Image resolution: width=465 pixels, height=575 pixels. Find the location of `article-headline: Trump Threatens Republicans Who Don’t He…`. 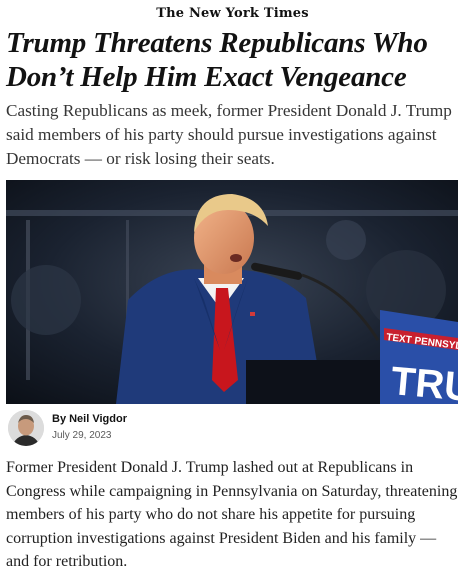

article-headline: Trump Threatens Republicans Who Don’t He… is located at coordinates (217, 60).